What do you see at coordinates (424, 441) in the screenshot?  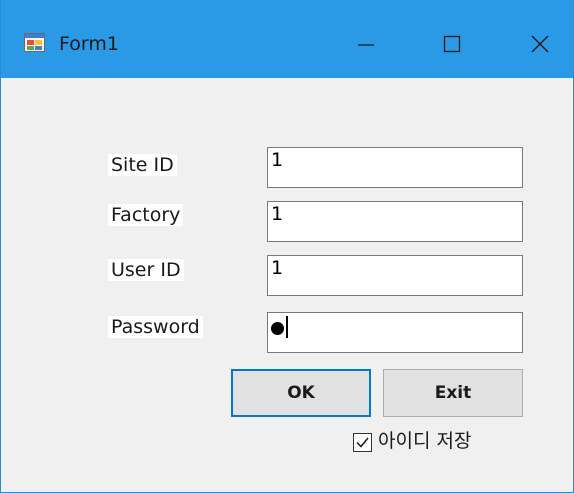 I see `save-id-label: 아이디 저장` at bounding box center [424, 441].